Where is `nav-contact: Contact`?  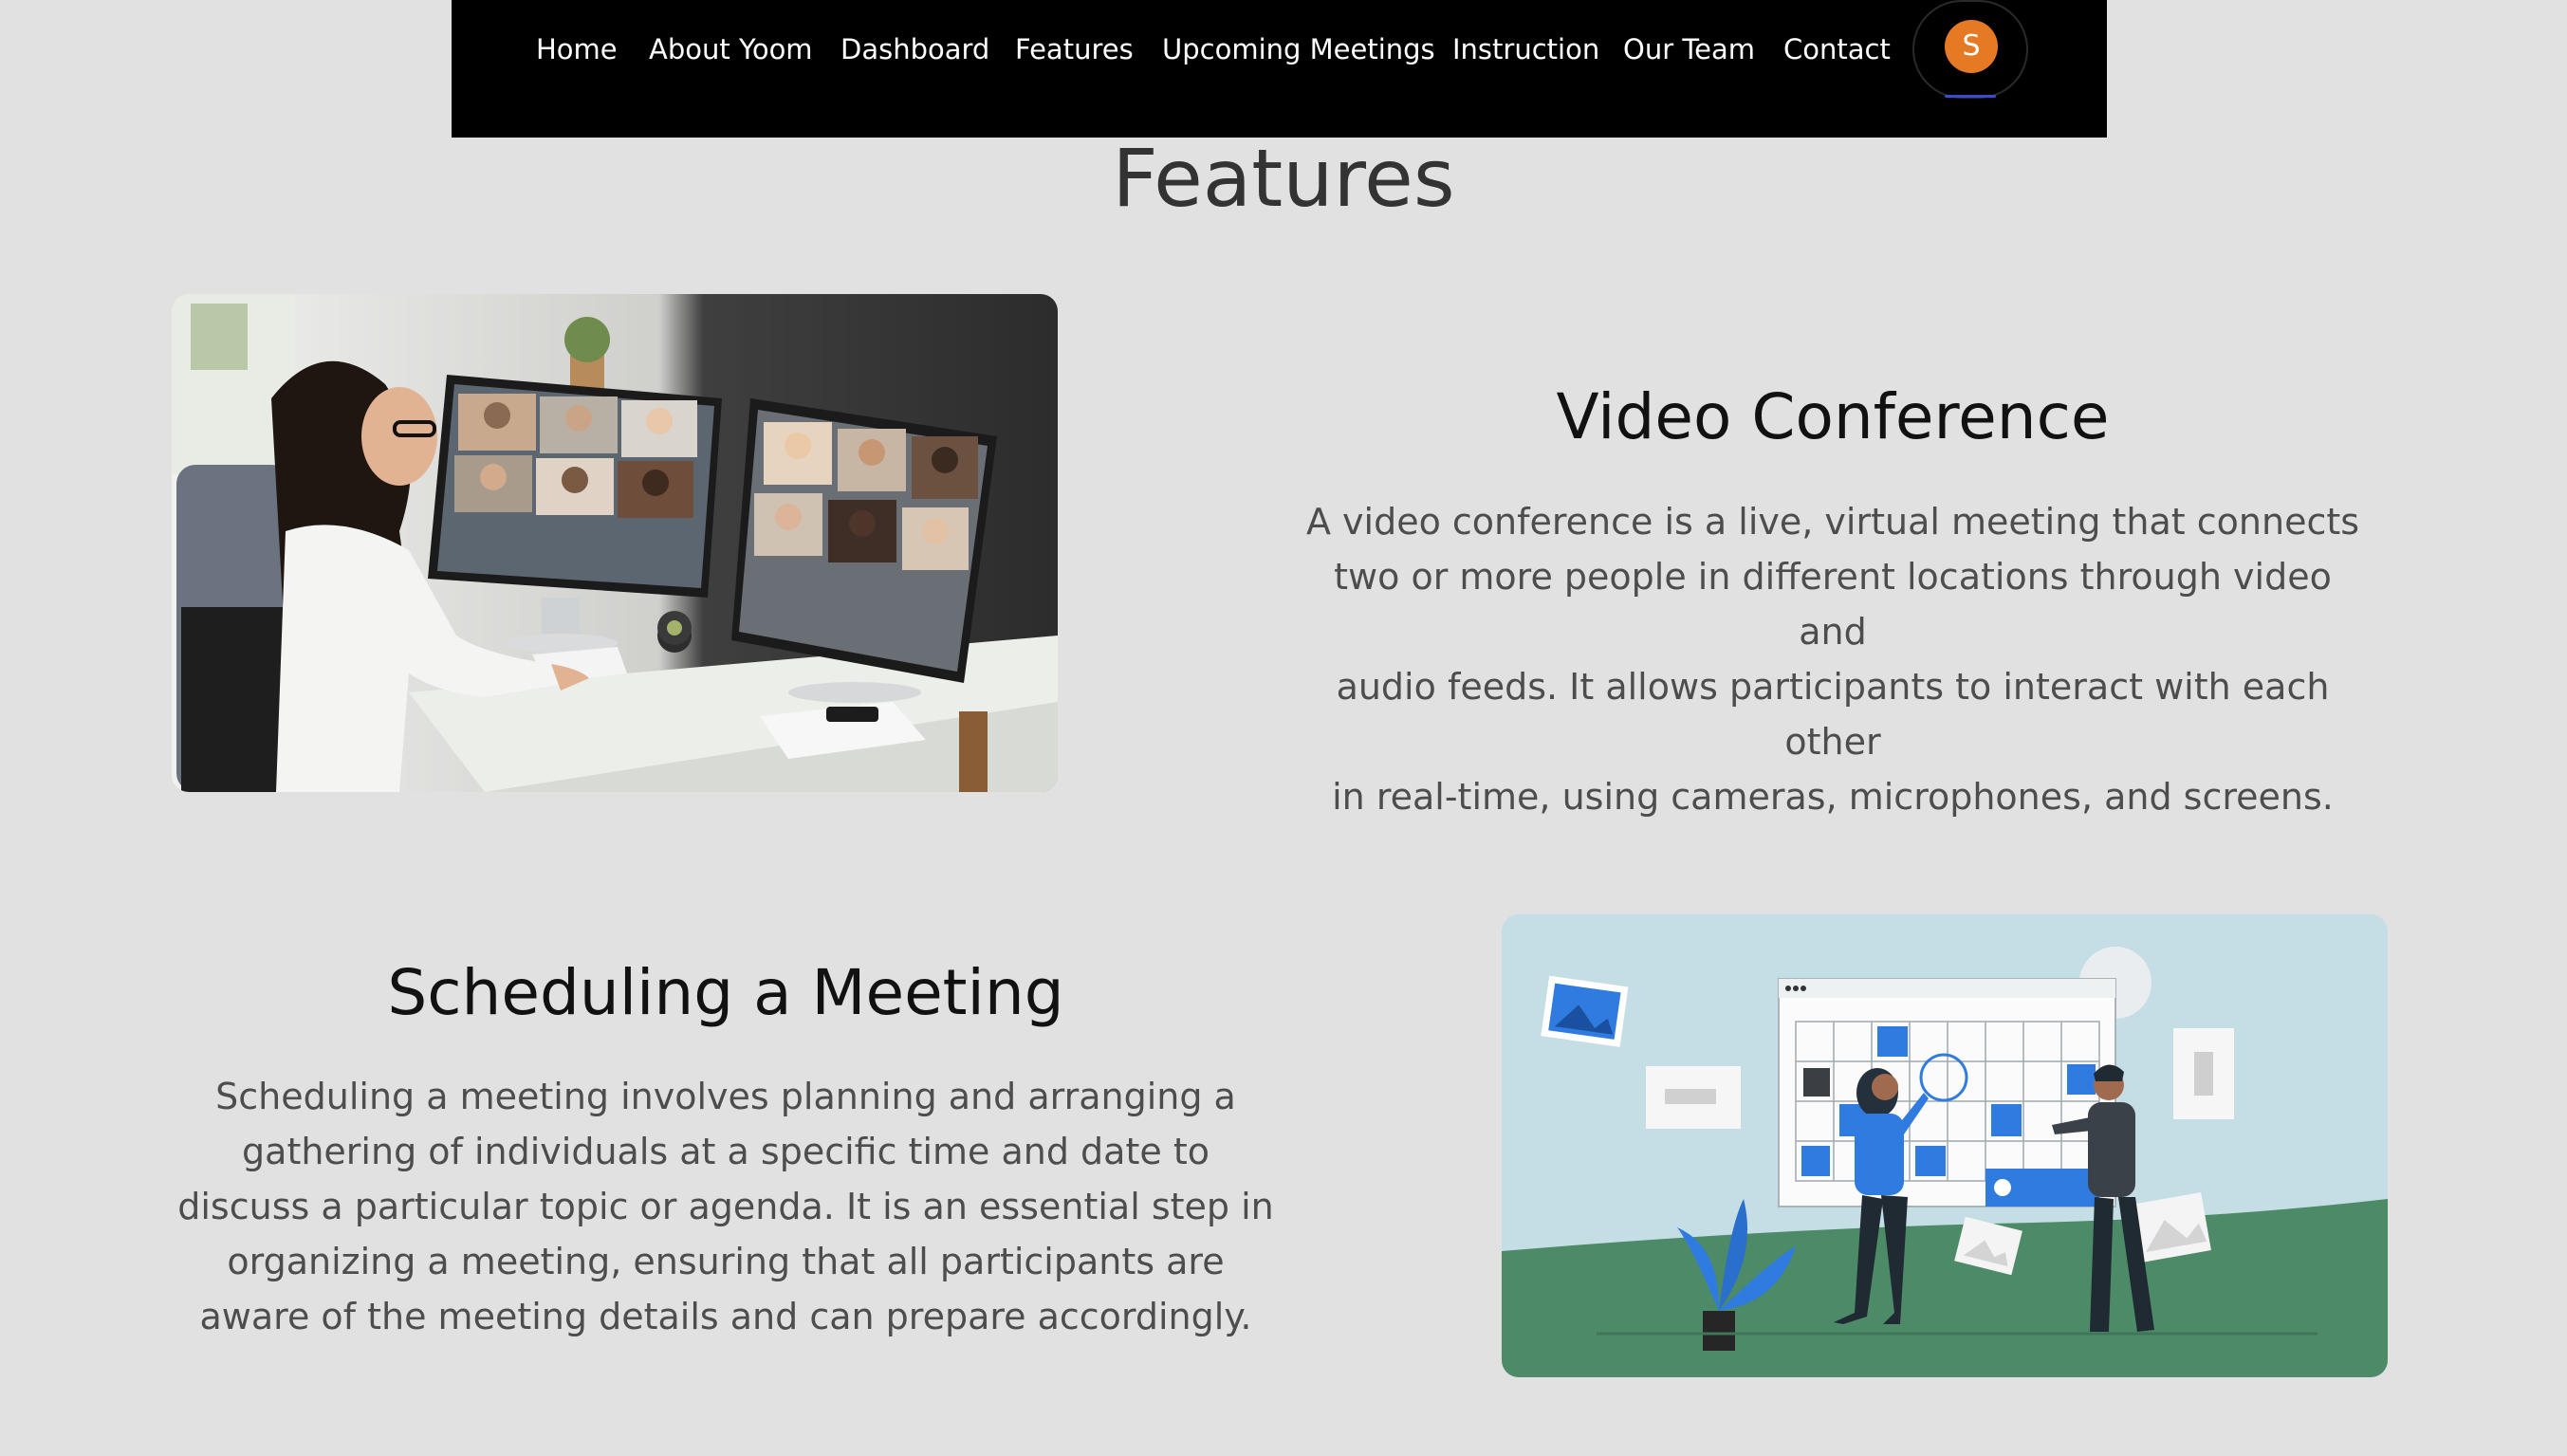
nav-contact: Contact is located at coordinates (1837, 49).